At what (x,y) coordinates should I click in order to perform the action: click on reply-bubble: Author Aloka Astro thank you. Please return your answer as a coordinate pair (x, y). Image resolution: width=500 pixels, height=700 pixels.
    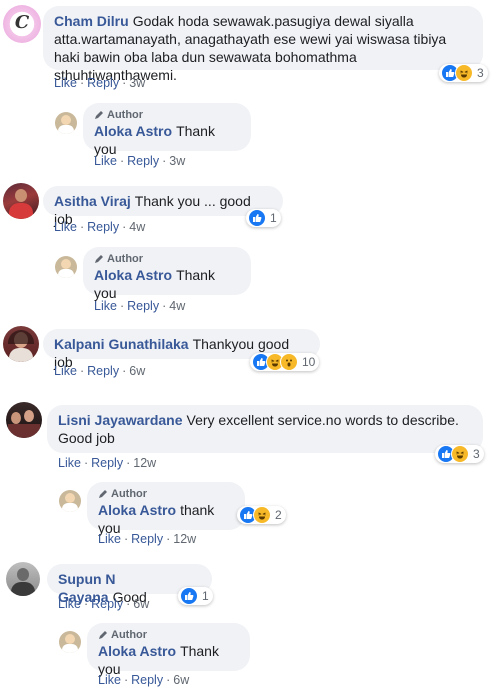
    Looking at the image, I should click on (166, 509).